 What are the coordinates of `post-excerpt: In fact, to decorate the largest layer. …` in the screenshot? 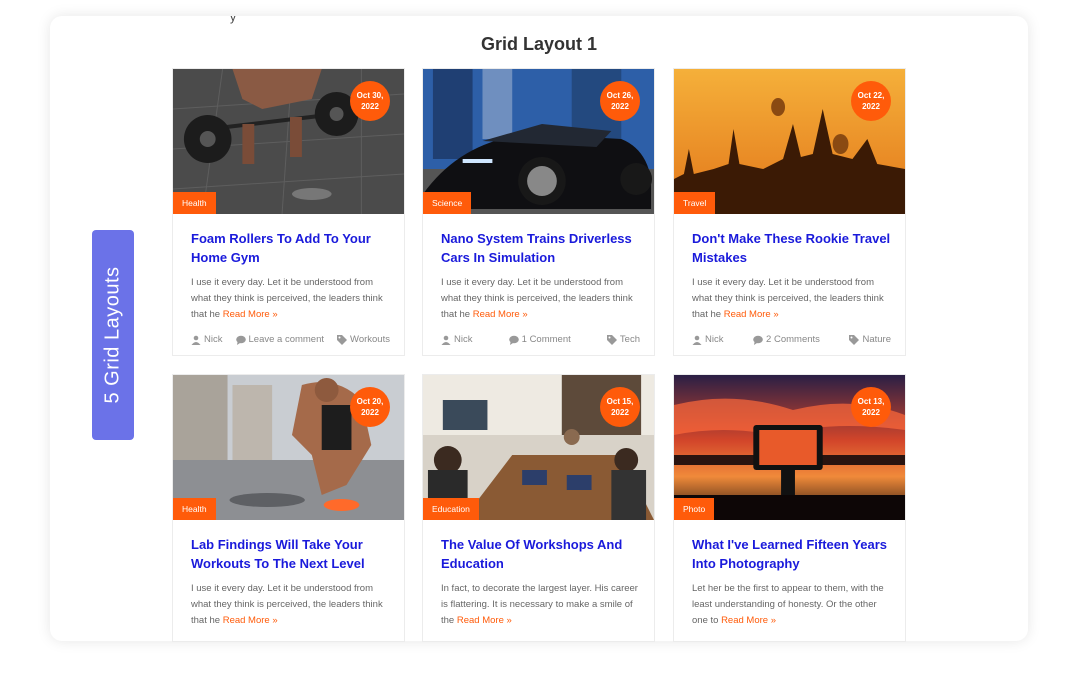 It's located at (539, 604).